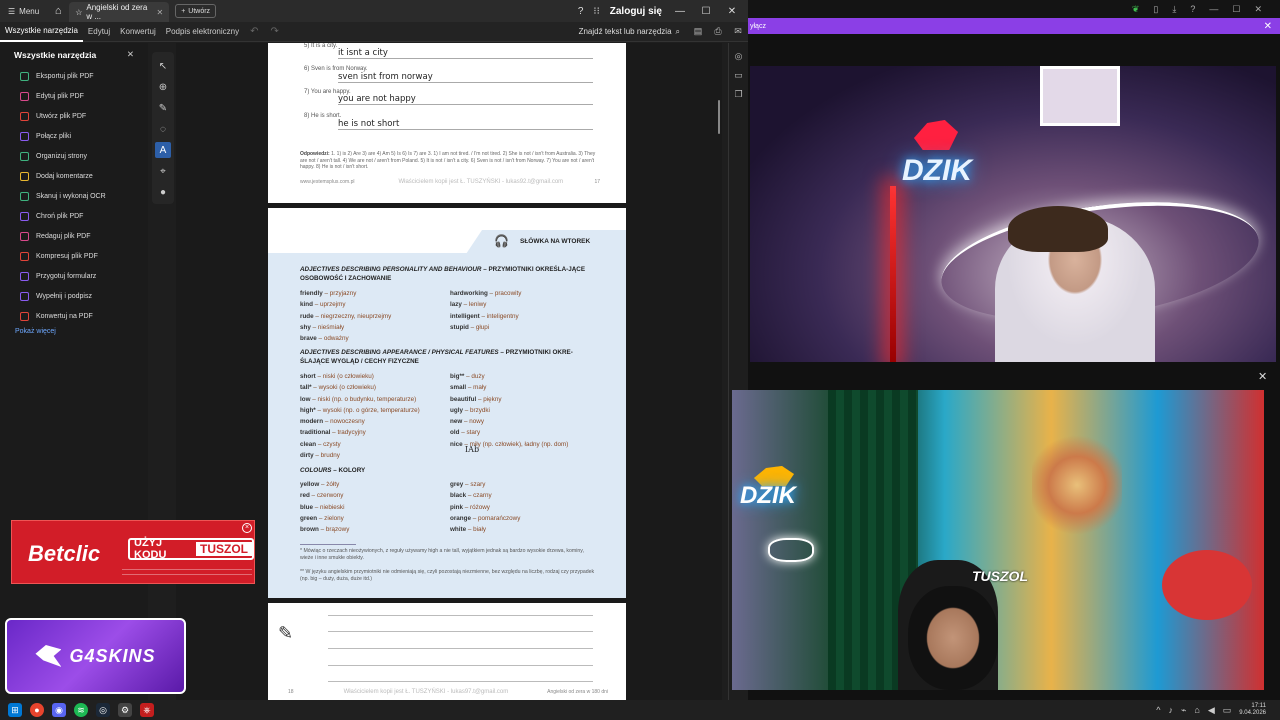  Describe the element at coordinates (99, 32) in the screenshot. I see `tab-edit: Edytuj` at that location.